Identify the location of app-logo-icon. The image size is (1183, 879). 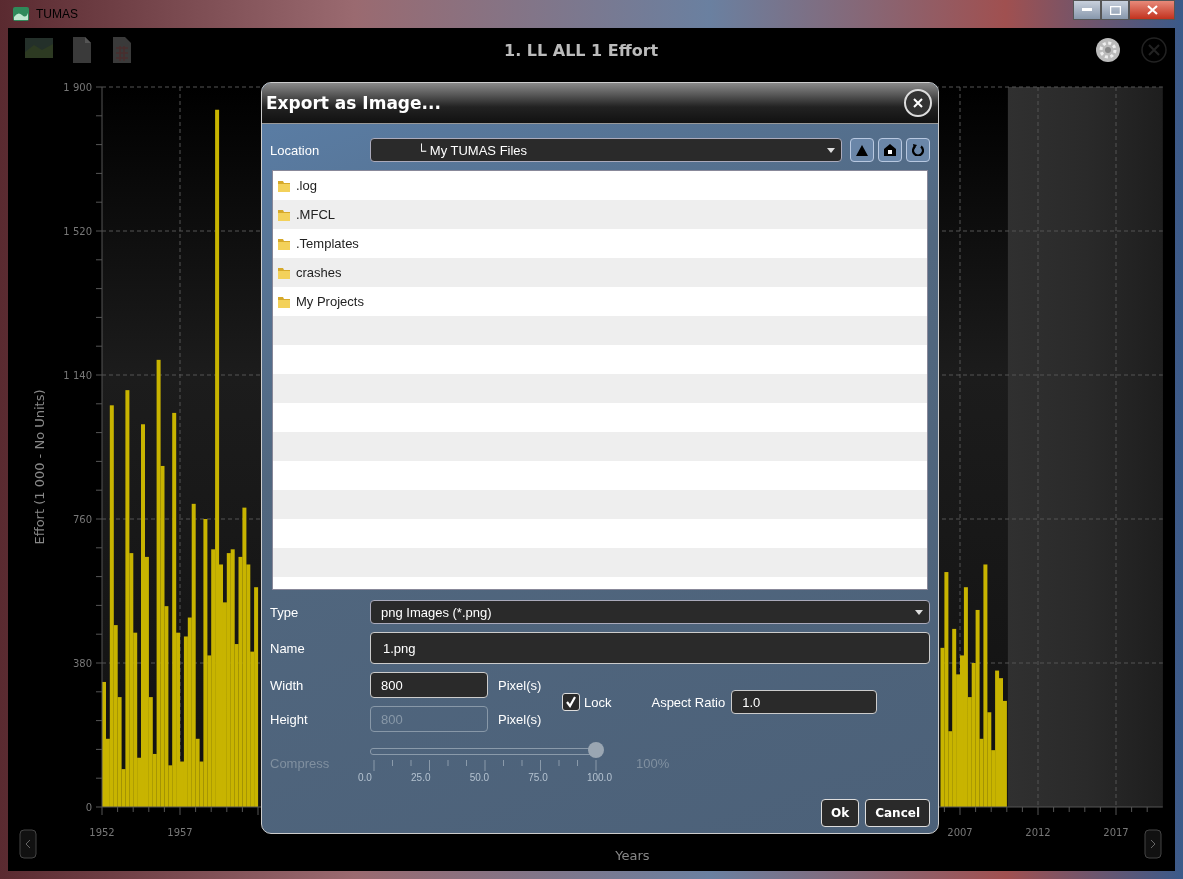
(21, 14).